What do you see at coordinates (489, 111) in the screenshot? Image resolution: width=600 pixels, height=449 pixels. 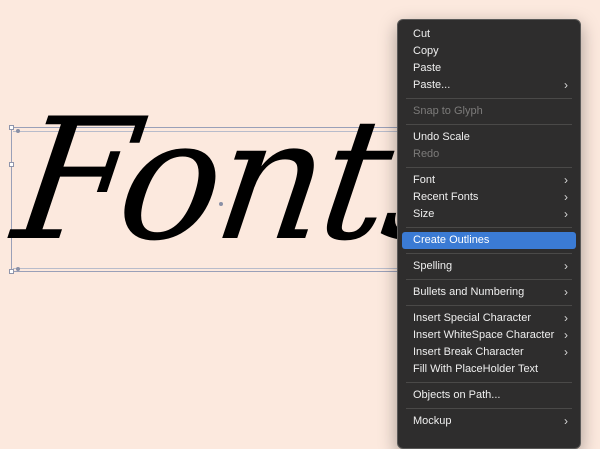 I see `menu-item-snap-to-glyph: Snap to Glyph` at bounding box center [489, 111].